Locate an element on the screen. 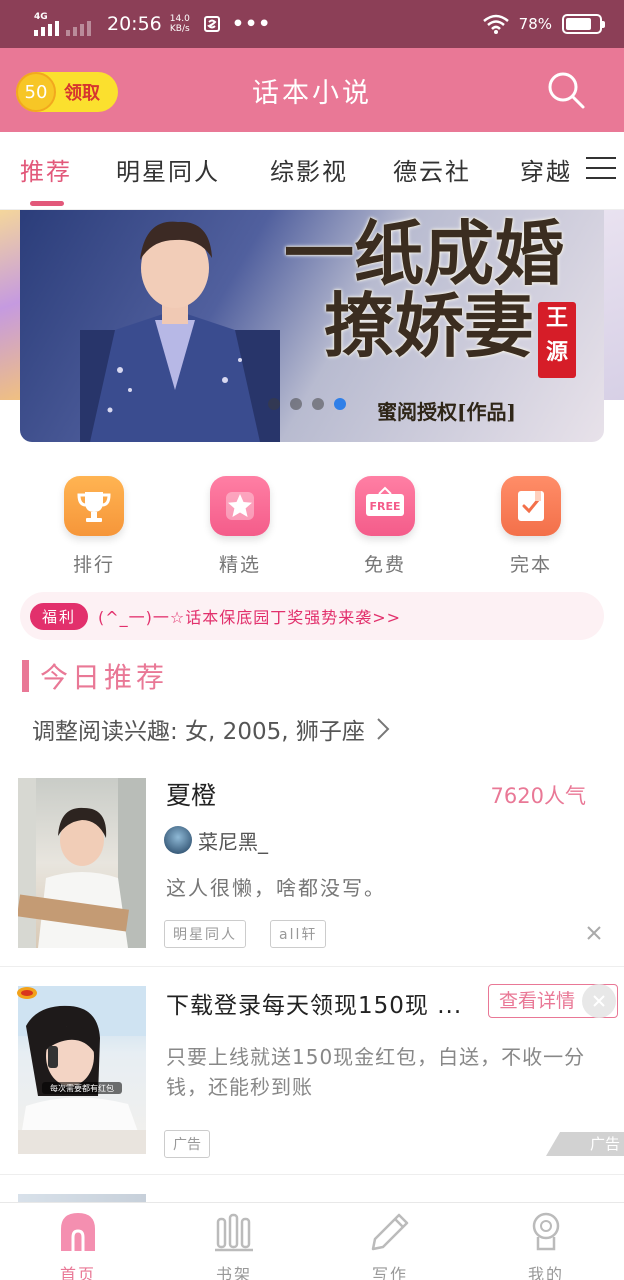 The image size is (624, 1280). ad-photo: 每次需要都有红包 is located at coordinates (82, 1070).